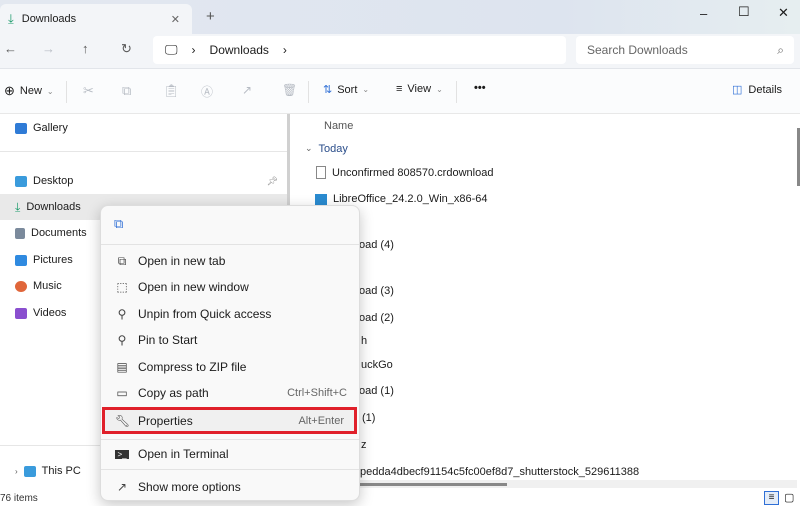 The width and height of the screenshot is (800, 506). Describe the element at coordinates (547, 484) in the screenshot. I see `horizontal-scrollbar` at that location.